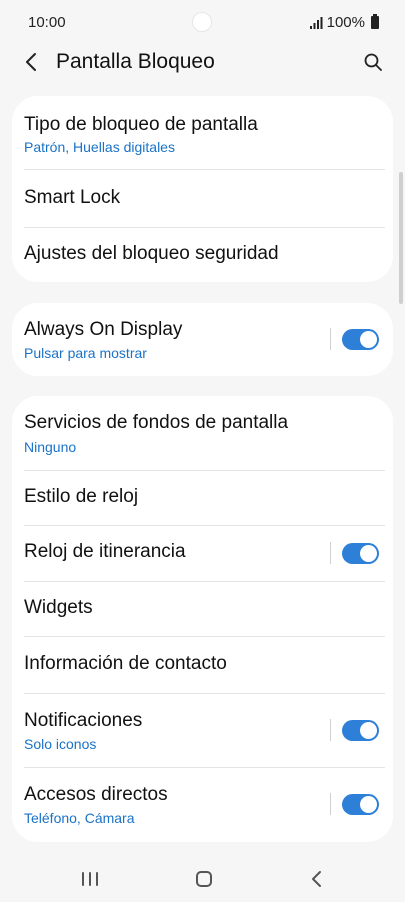 The image size is (405, 902). I want to click on row-title: Notificaciones, so click(83, 720).